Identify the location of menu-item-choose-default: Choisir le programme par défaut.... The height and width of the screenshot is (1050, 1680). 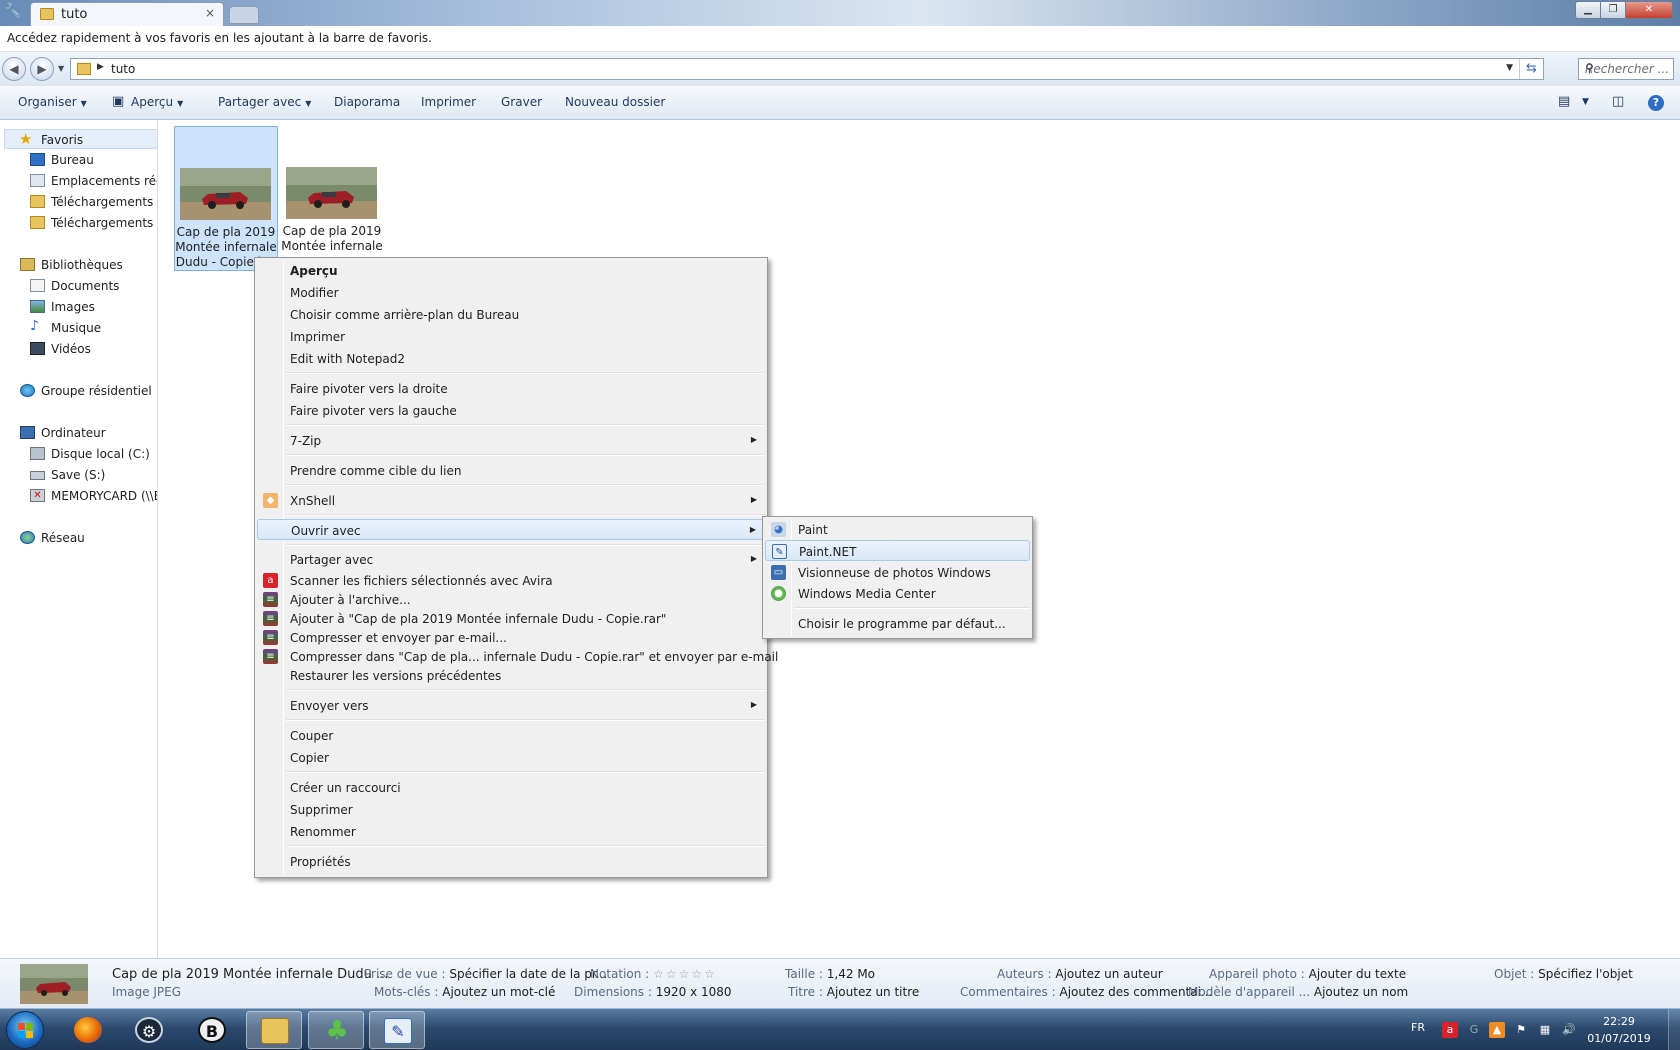
(897, 623).